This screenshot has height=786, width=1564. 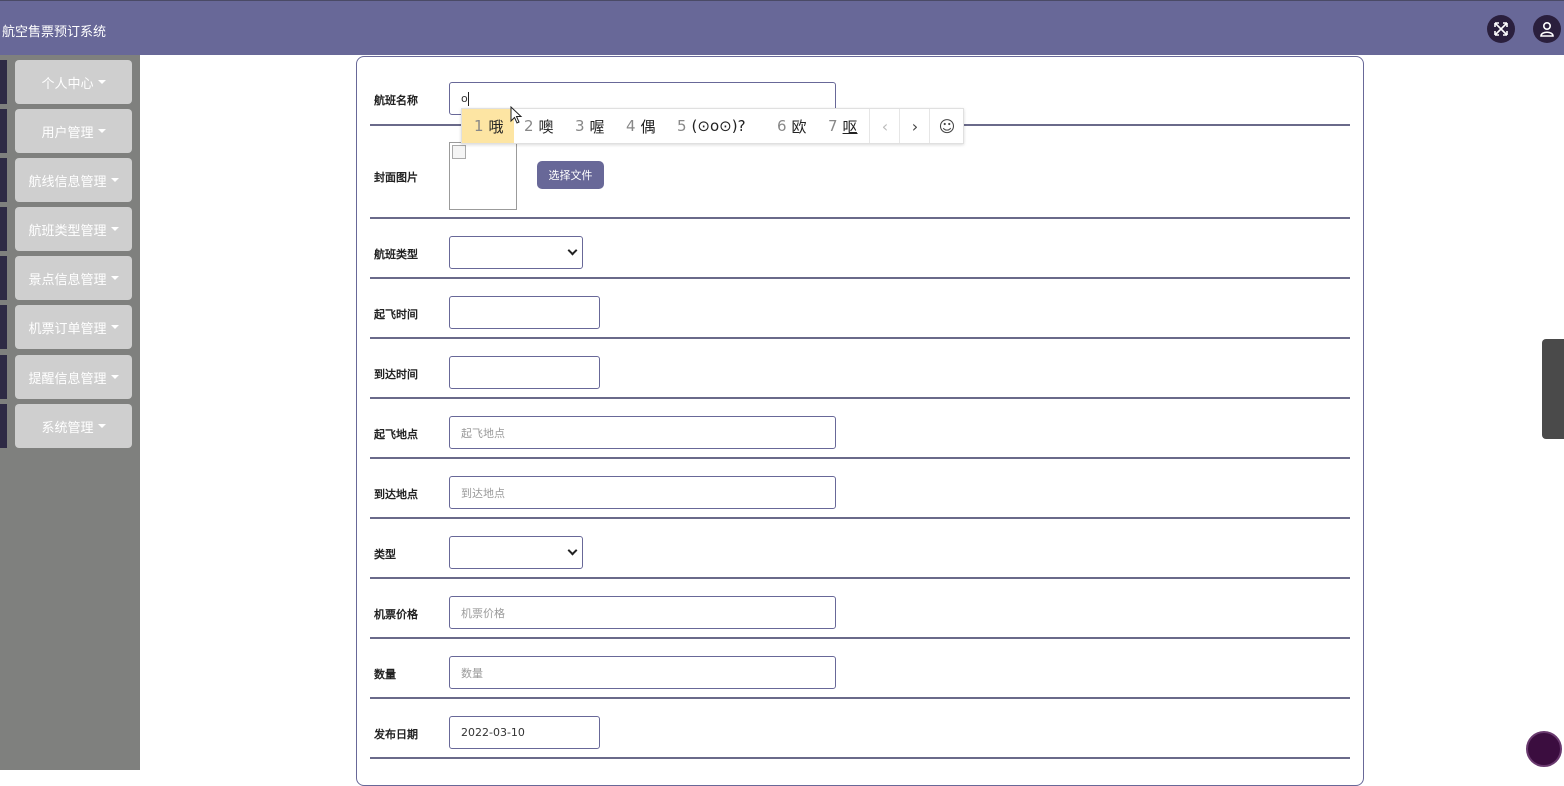 I want to click on quantity-input: 数量, so click(x=642, y=672).